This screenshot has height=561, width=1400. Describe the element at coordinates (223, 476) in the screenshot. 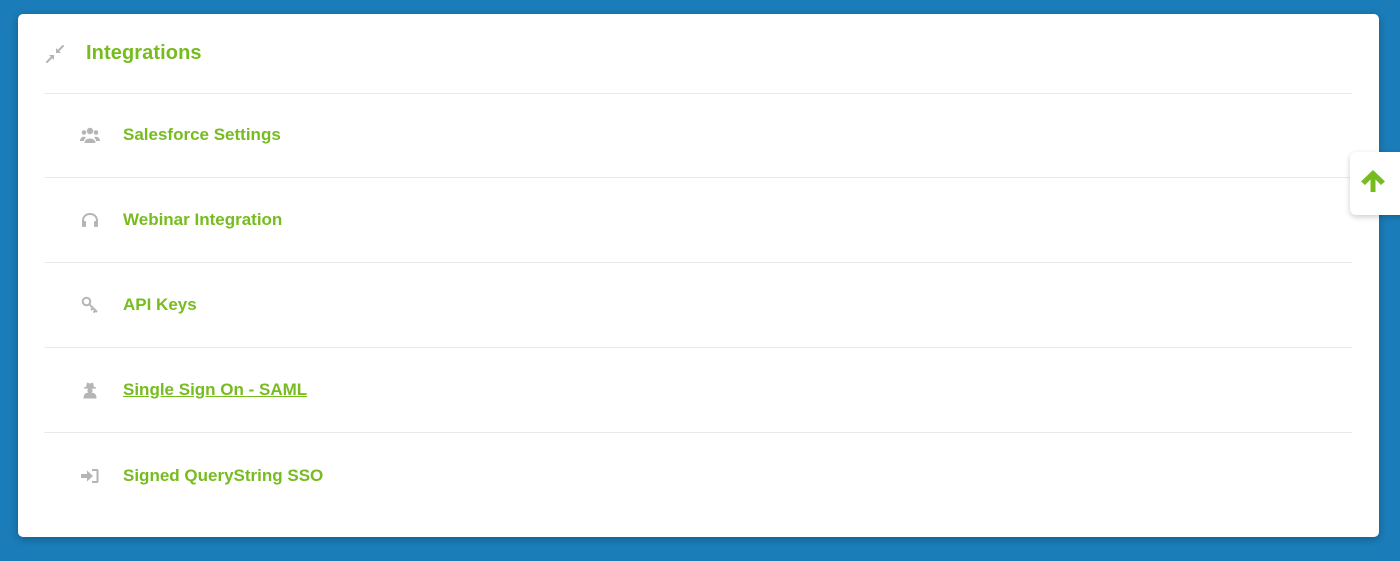

I see `signed-querystring-sso-link: Signed QueryString SSO` at that location.